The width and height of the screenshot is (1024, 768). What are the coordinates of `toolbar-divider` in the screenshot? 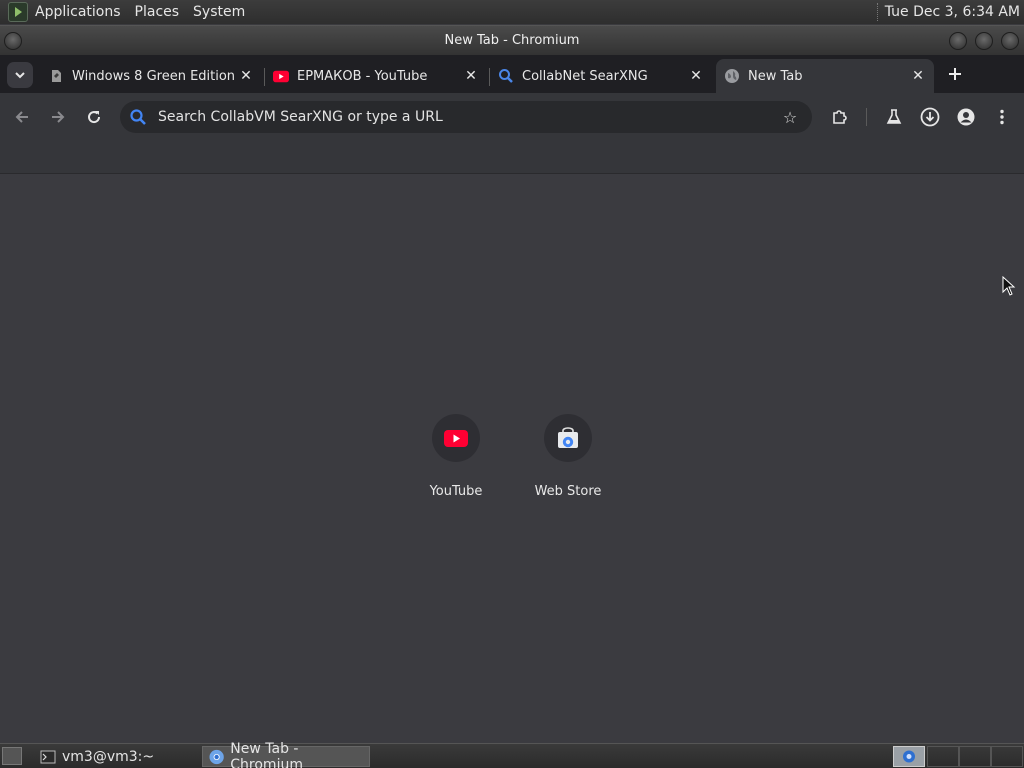 It's located at (866, 117).